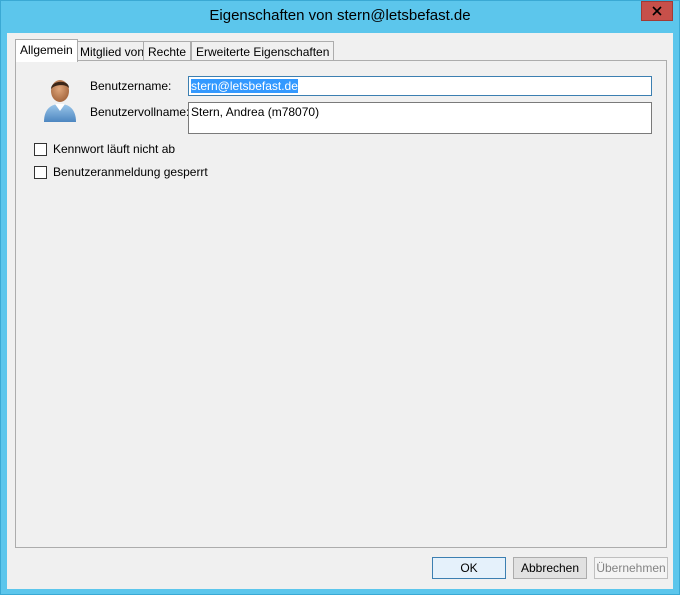 This screenshot has width=680, height=595. I want to click on login-disabled-checkbox, so click(40, 172).